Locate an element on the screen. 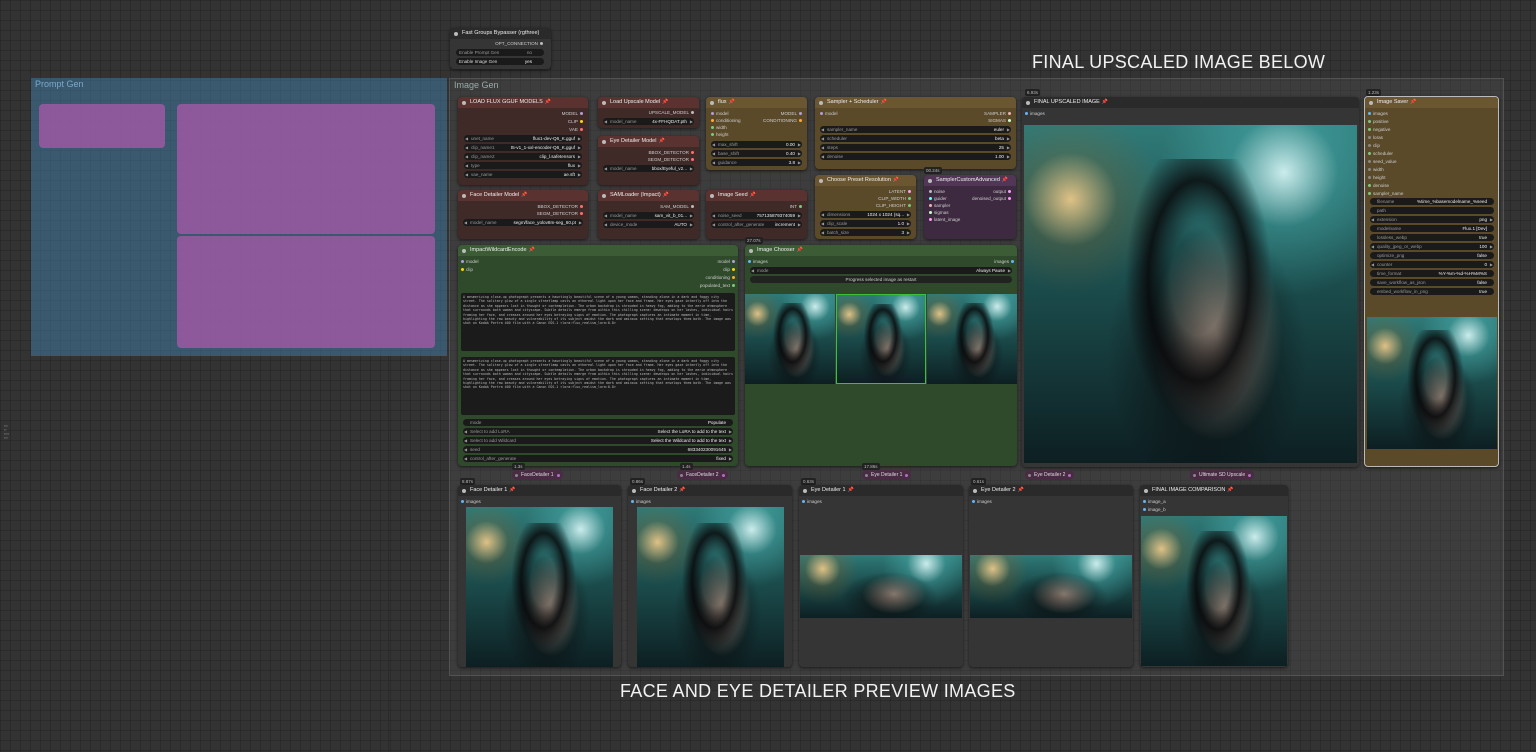  widget-vae-name: vae_name ae.sft is located at coordinates (523, 174).